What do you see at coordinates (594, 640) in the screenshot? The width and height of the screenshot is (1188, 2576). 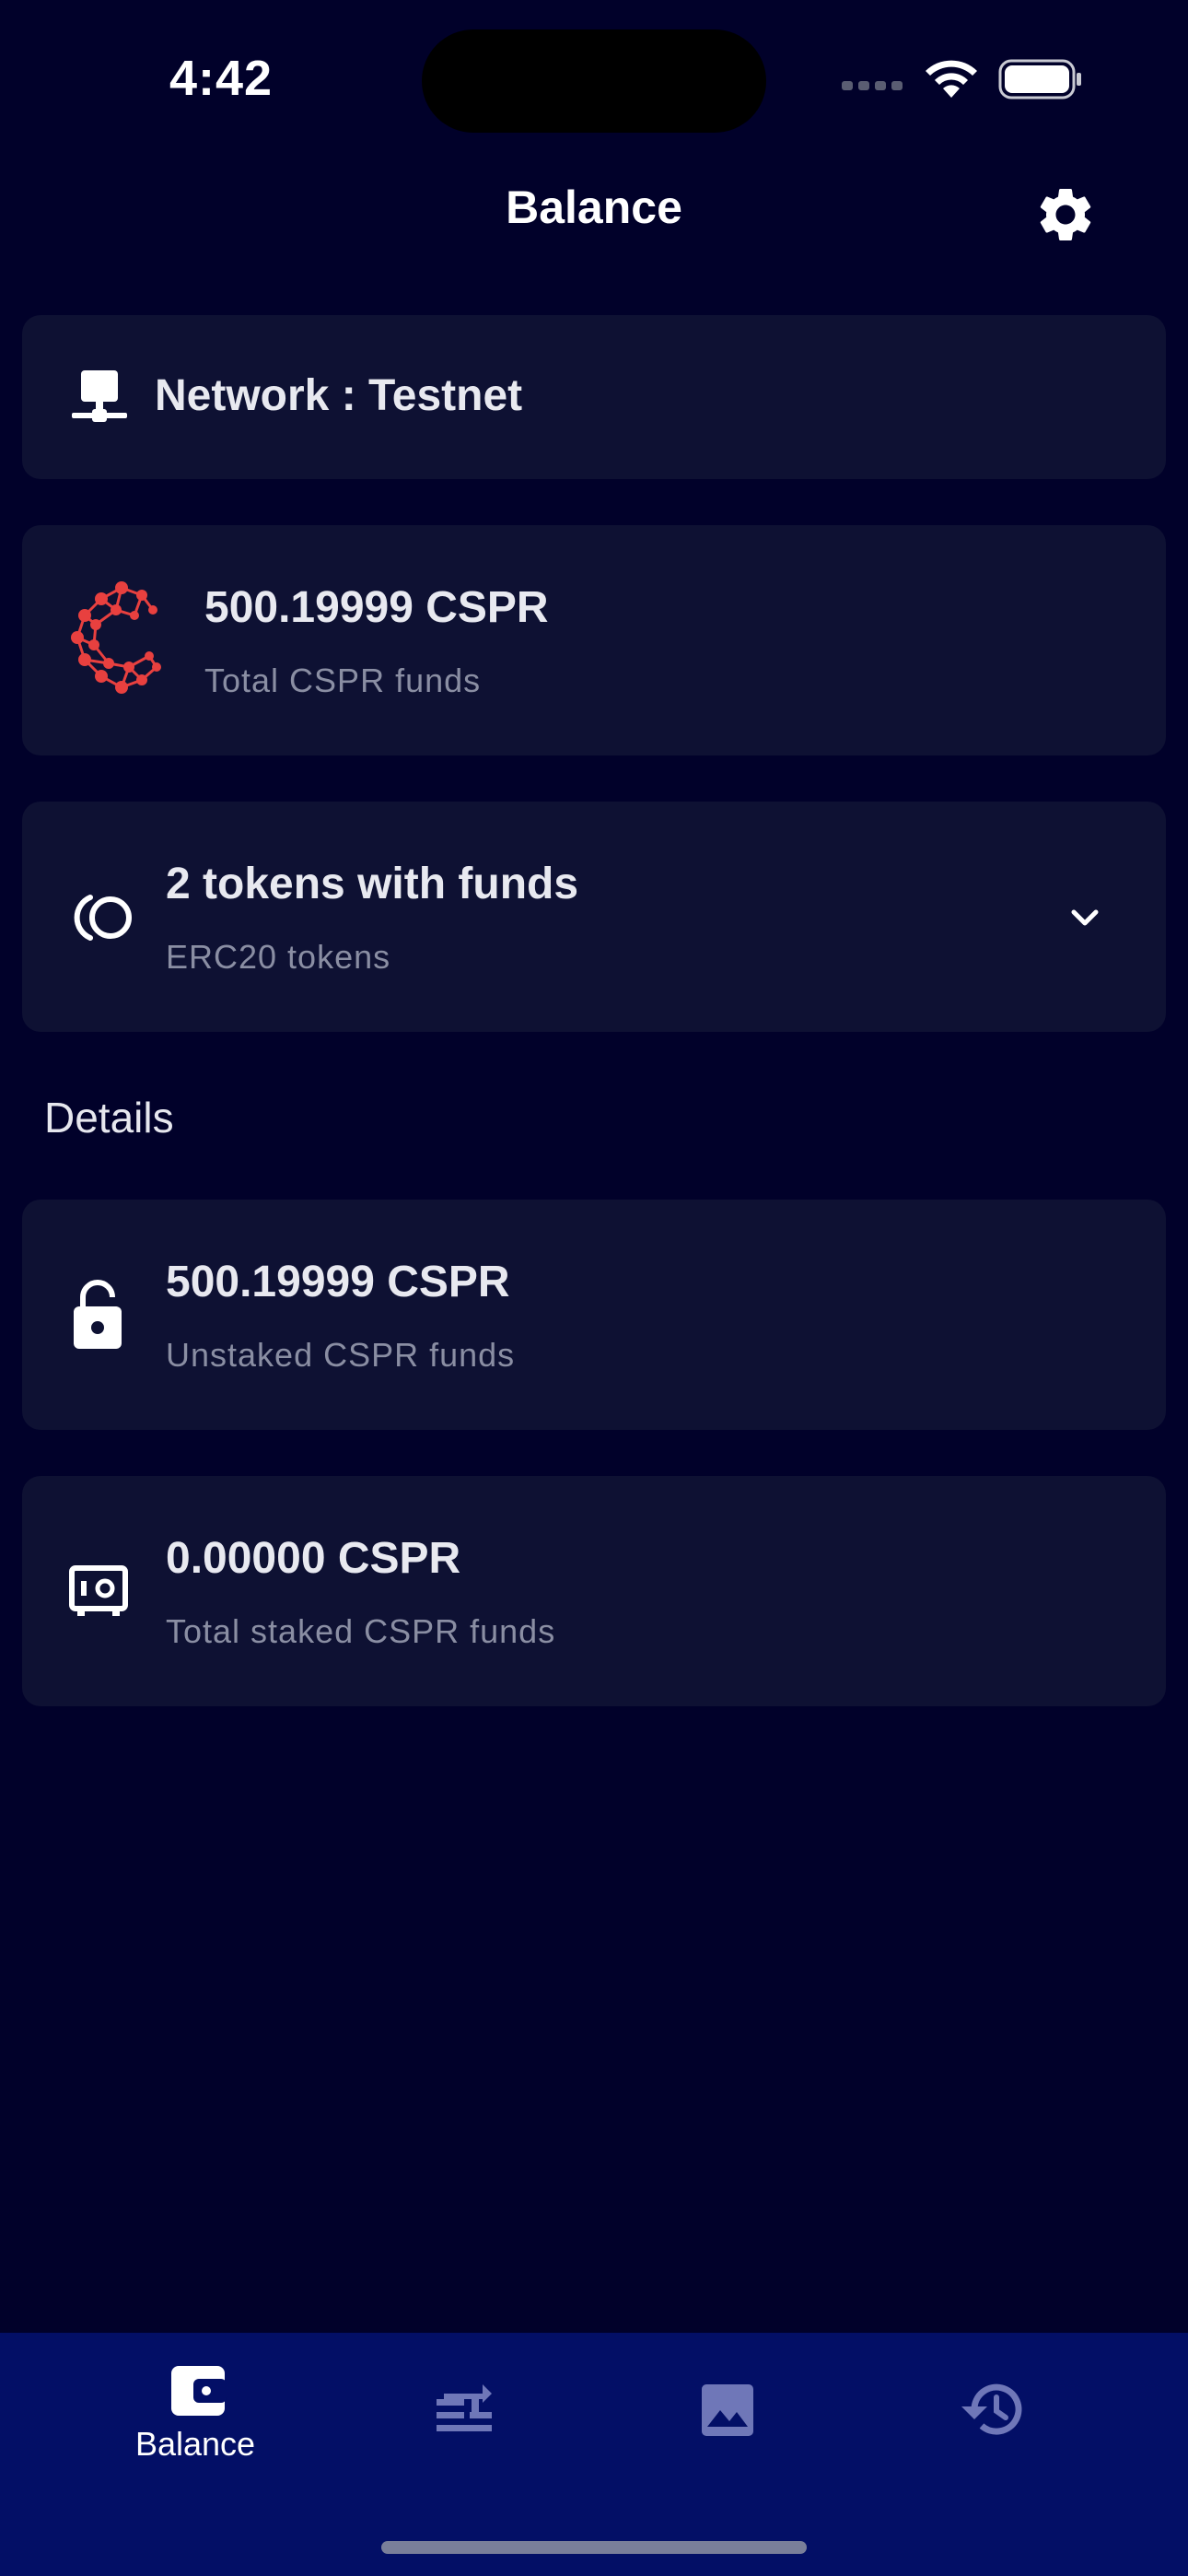 I see `cspr-balance-card: 500.19999 CSPR Total CSPR funds` at bounding box center [594, 640].